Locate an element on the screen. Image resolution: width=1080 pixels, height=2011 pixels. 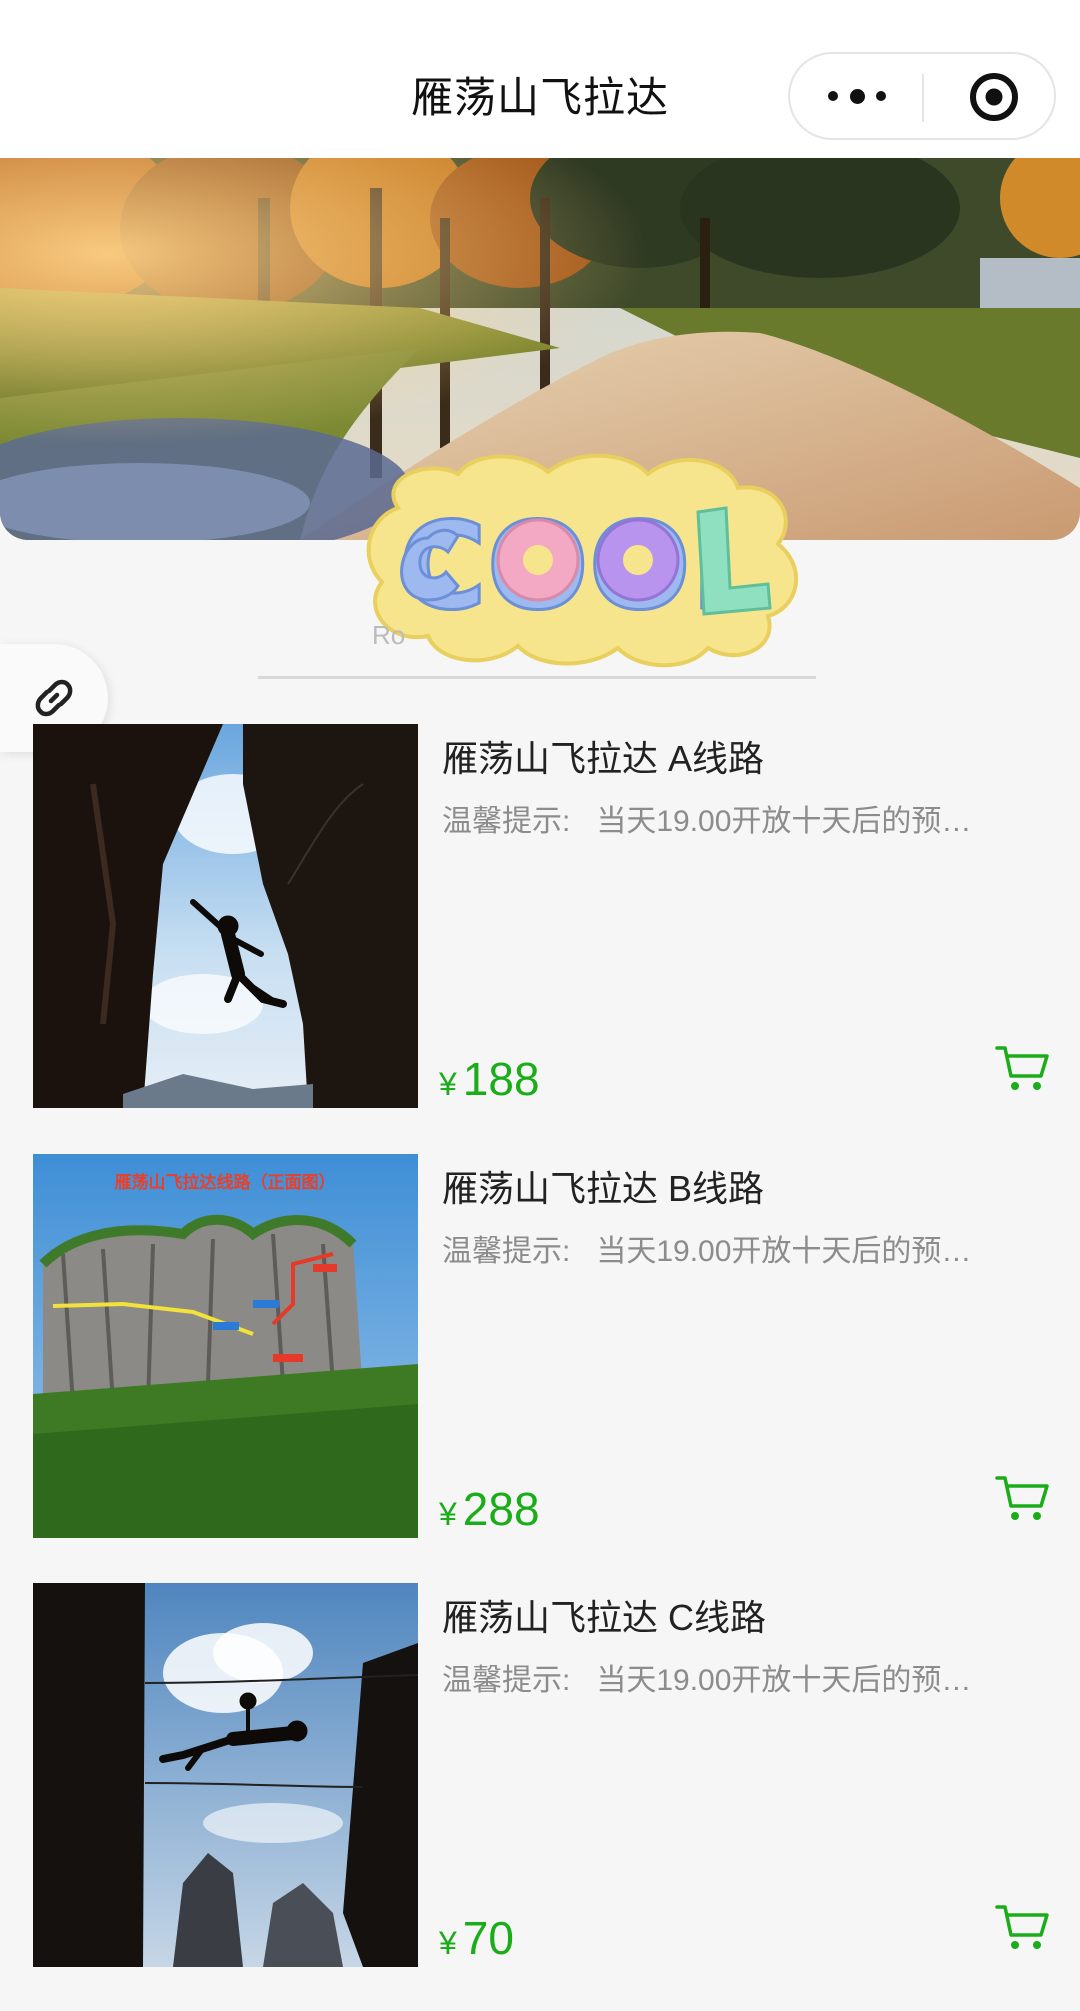
tab-underline is located at coordinates (537, 677).